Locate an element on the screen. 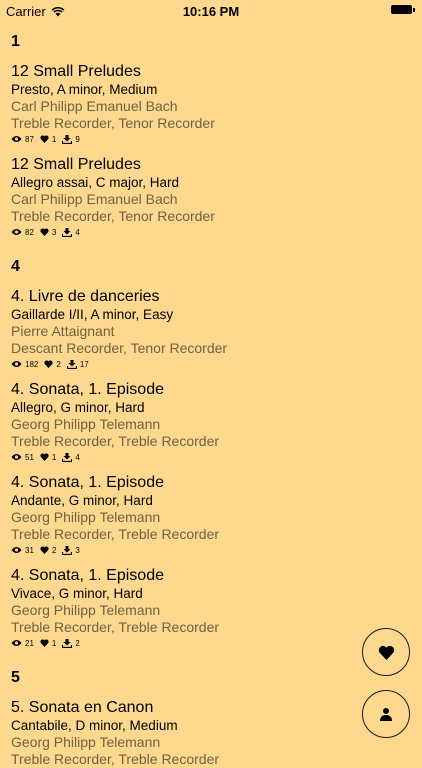 Image resolution: width=422 pixels, height=768 pixels. item-instruments: Descant Recorder, Tenor Recorder is located at coordinates (119, 348).